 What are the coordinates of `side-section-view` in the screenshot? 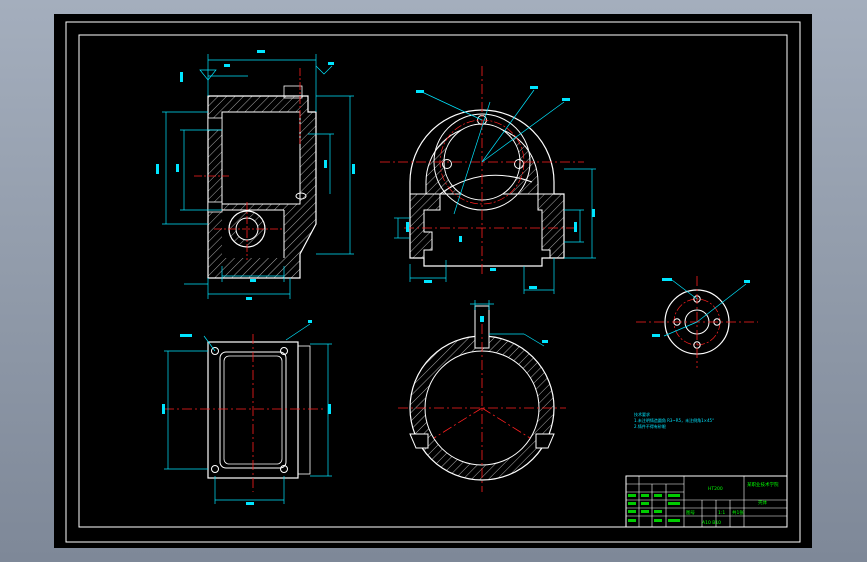 It's located at (488, 180).